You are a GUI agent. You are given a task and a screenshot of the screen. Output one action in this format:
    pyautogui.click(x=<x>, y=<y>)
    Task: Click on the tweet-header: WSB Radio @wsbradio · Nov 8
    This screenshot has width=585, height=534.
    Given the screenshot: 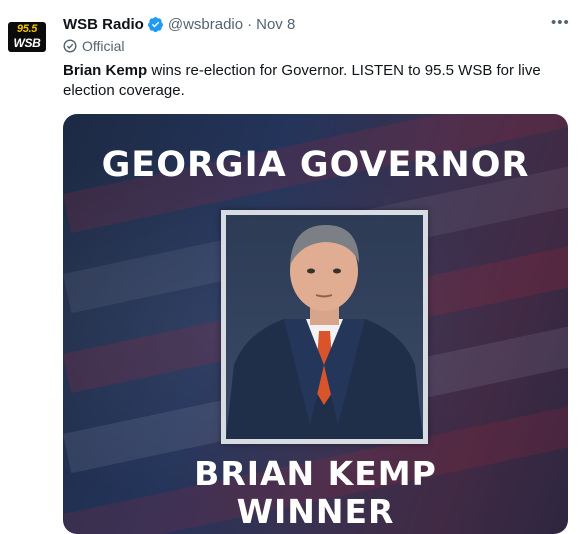 What is the action you would take?
    pyautogui.click(x=179, y=24)
    